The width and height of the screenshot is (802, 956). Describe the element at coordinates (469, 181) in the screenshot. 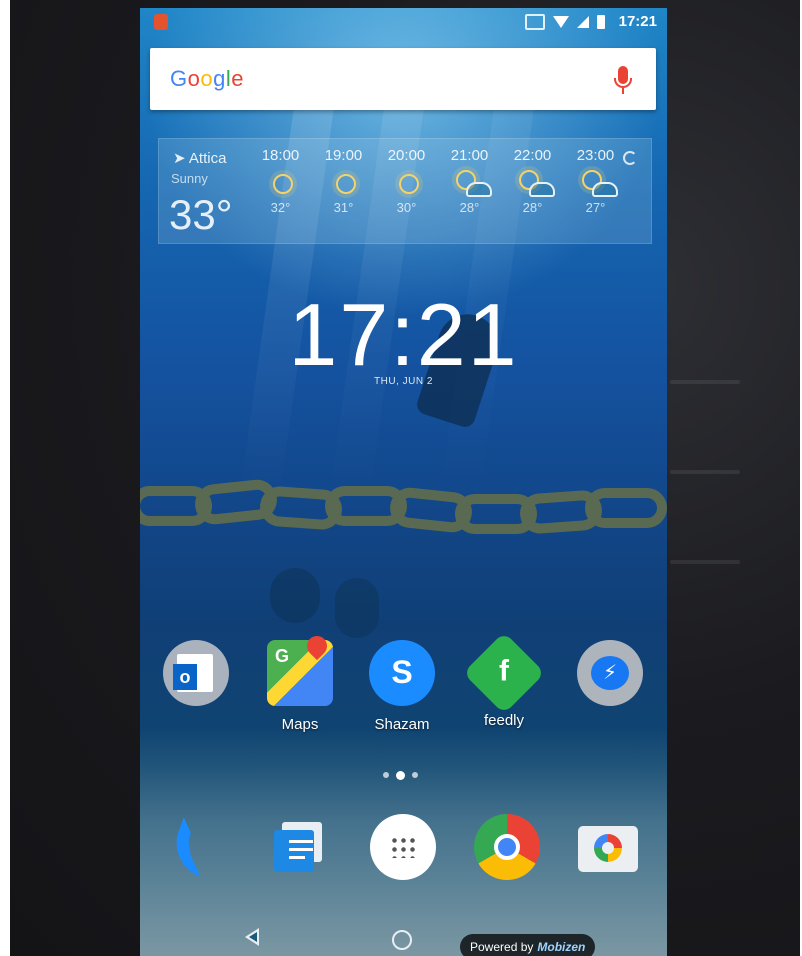

I see `forecast-item: 21:00 28°` at that location.